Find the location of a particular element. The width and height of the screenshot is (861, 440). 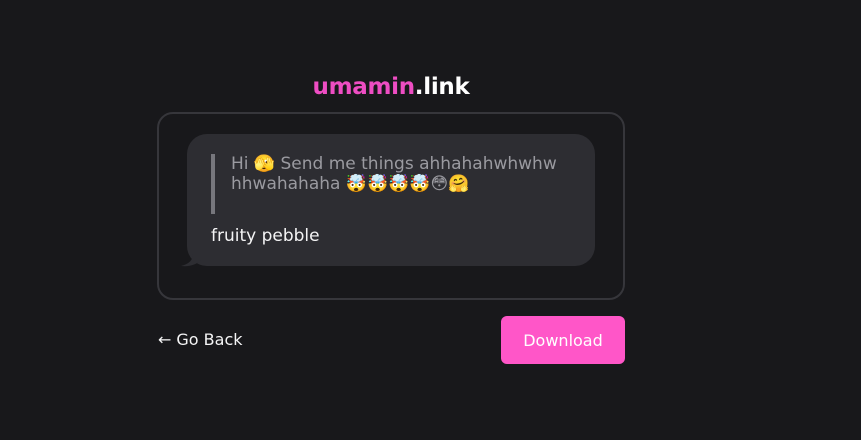

back-arrow-icon: ← is located at coordinates (165, 339).